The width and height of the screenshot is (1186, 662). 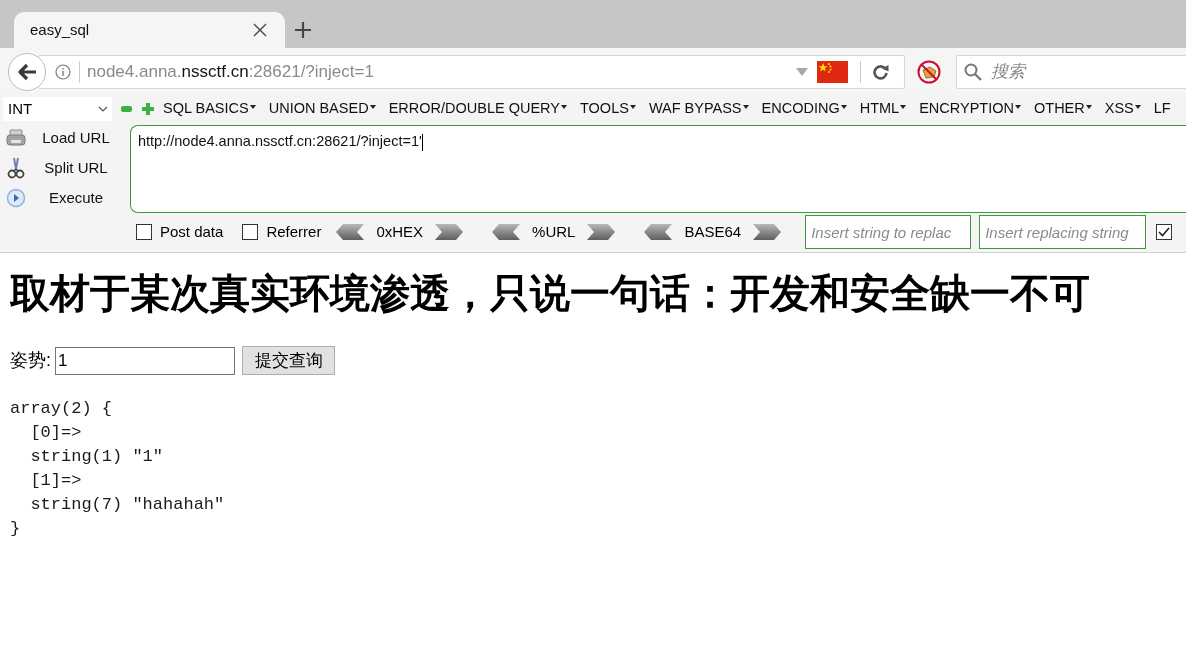 I want to click on menu-button: OTHER, so click(x=1063, y=109).